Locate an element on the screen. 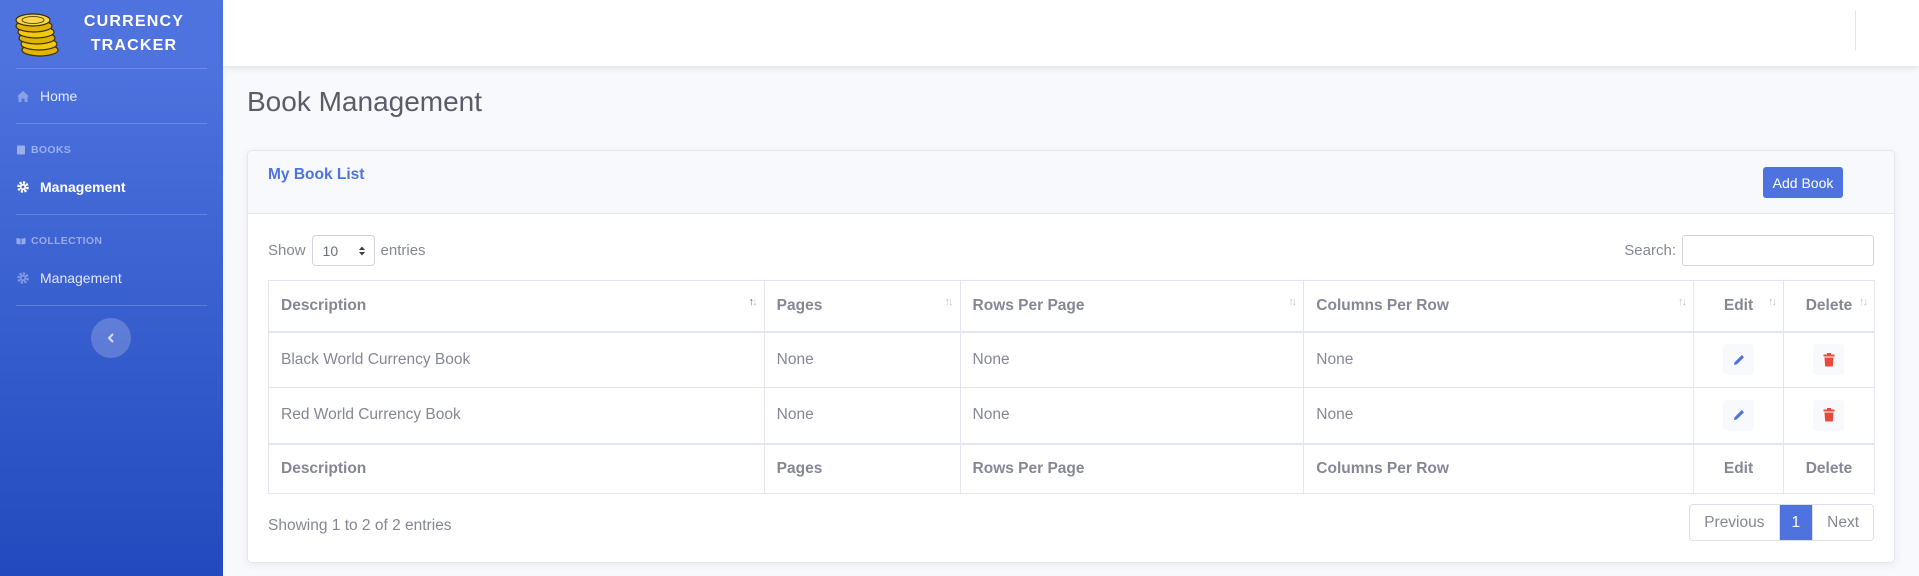 Image resolution: width=1919 pixels, height=576 pixels. search-label: Search: is located at coordinates (1650, 250).